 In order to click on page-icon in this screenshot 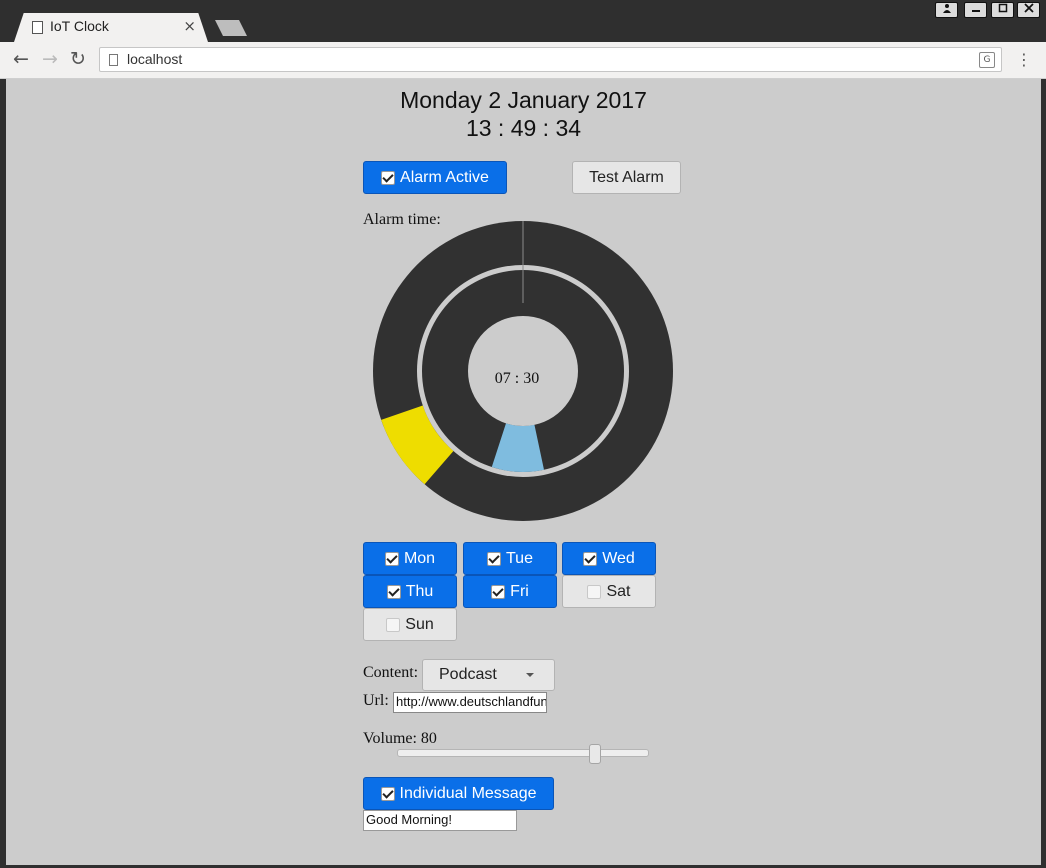, I will do `click(37, 27)`.